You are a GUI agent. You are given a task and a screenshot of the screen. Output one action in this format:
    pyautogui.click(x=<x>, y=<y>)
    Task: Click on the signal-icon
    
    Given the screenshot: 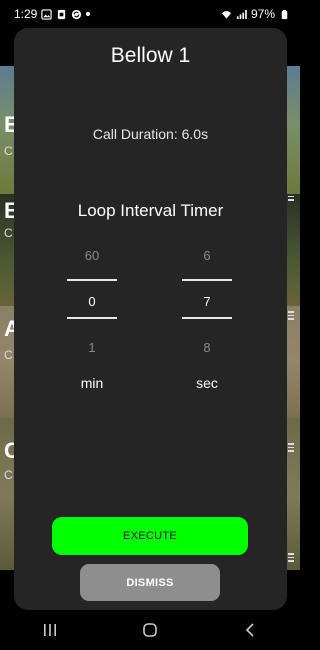 What is the action you would take?
    pyautogui.click(x=241, y=14)
    